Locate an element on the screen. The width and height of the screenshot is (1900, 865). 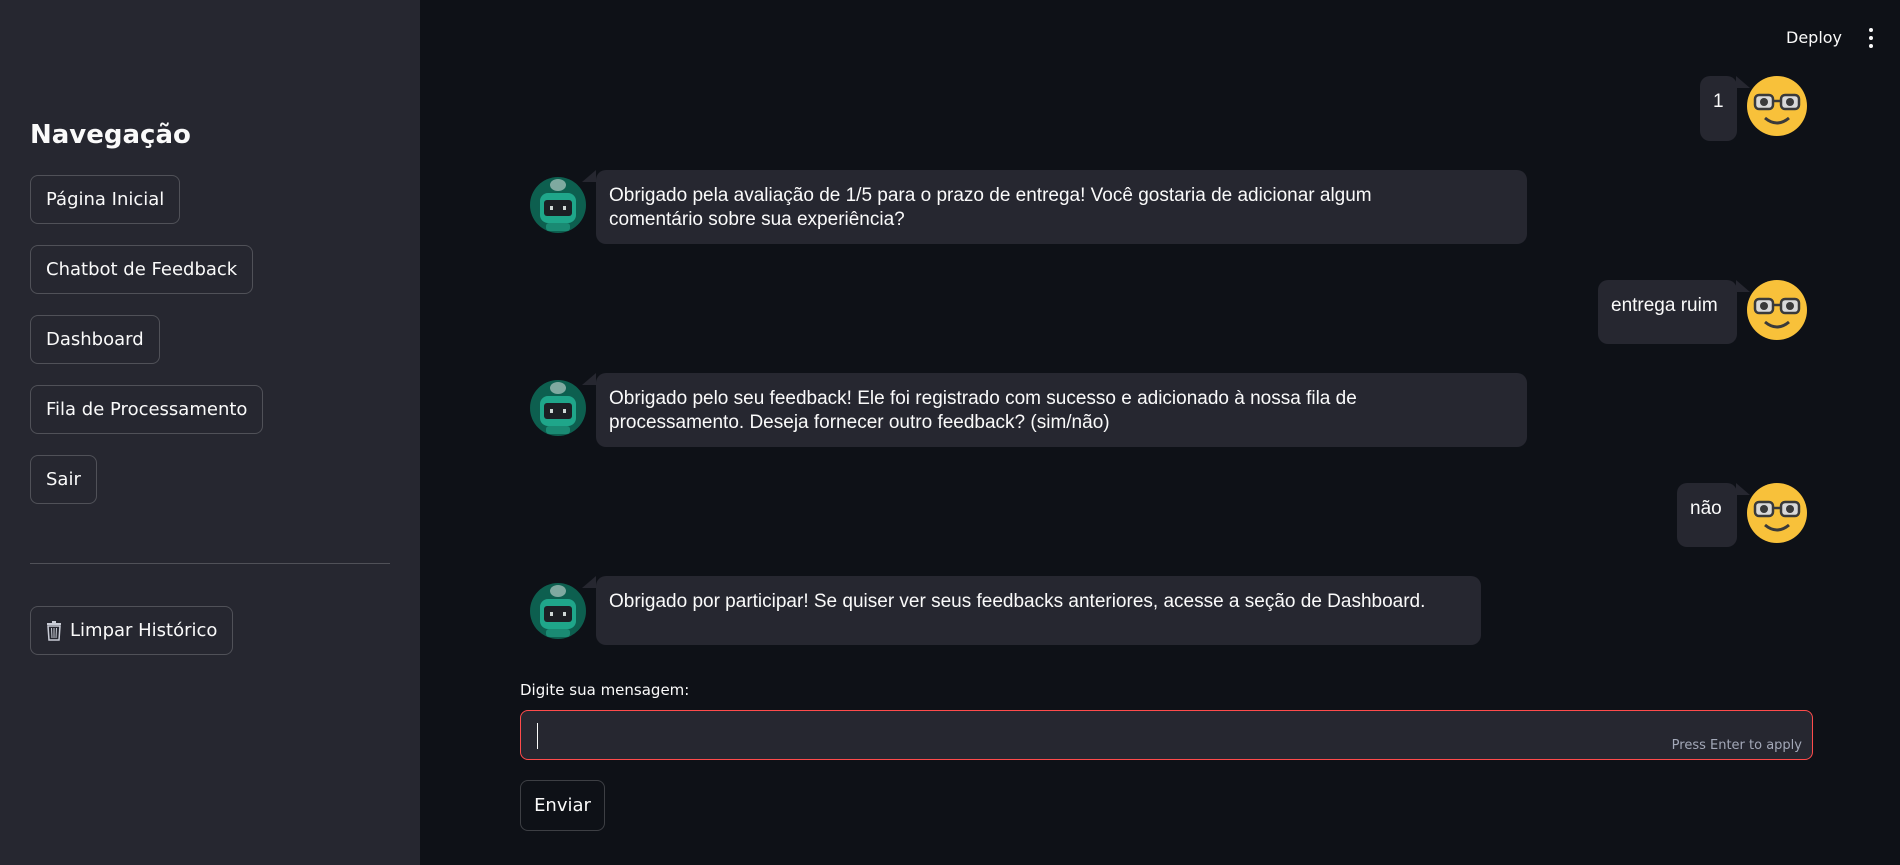
send-button: Enviar is located at coordinates (562, 805).